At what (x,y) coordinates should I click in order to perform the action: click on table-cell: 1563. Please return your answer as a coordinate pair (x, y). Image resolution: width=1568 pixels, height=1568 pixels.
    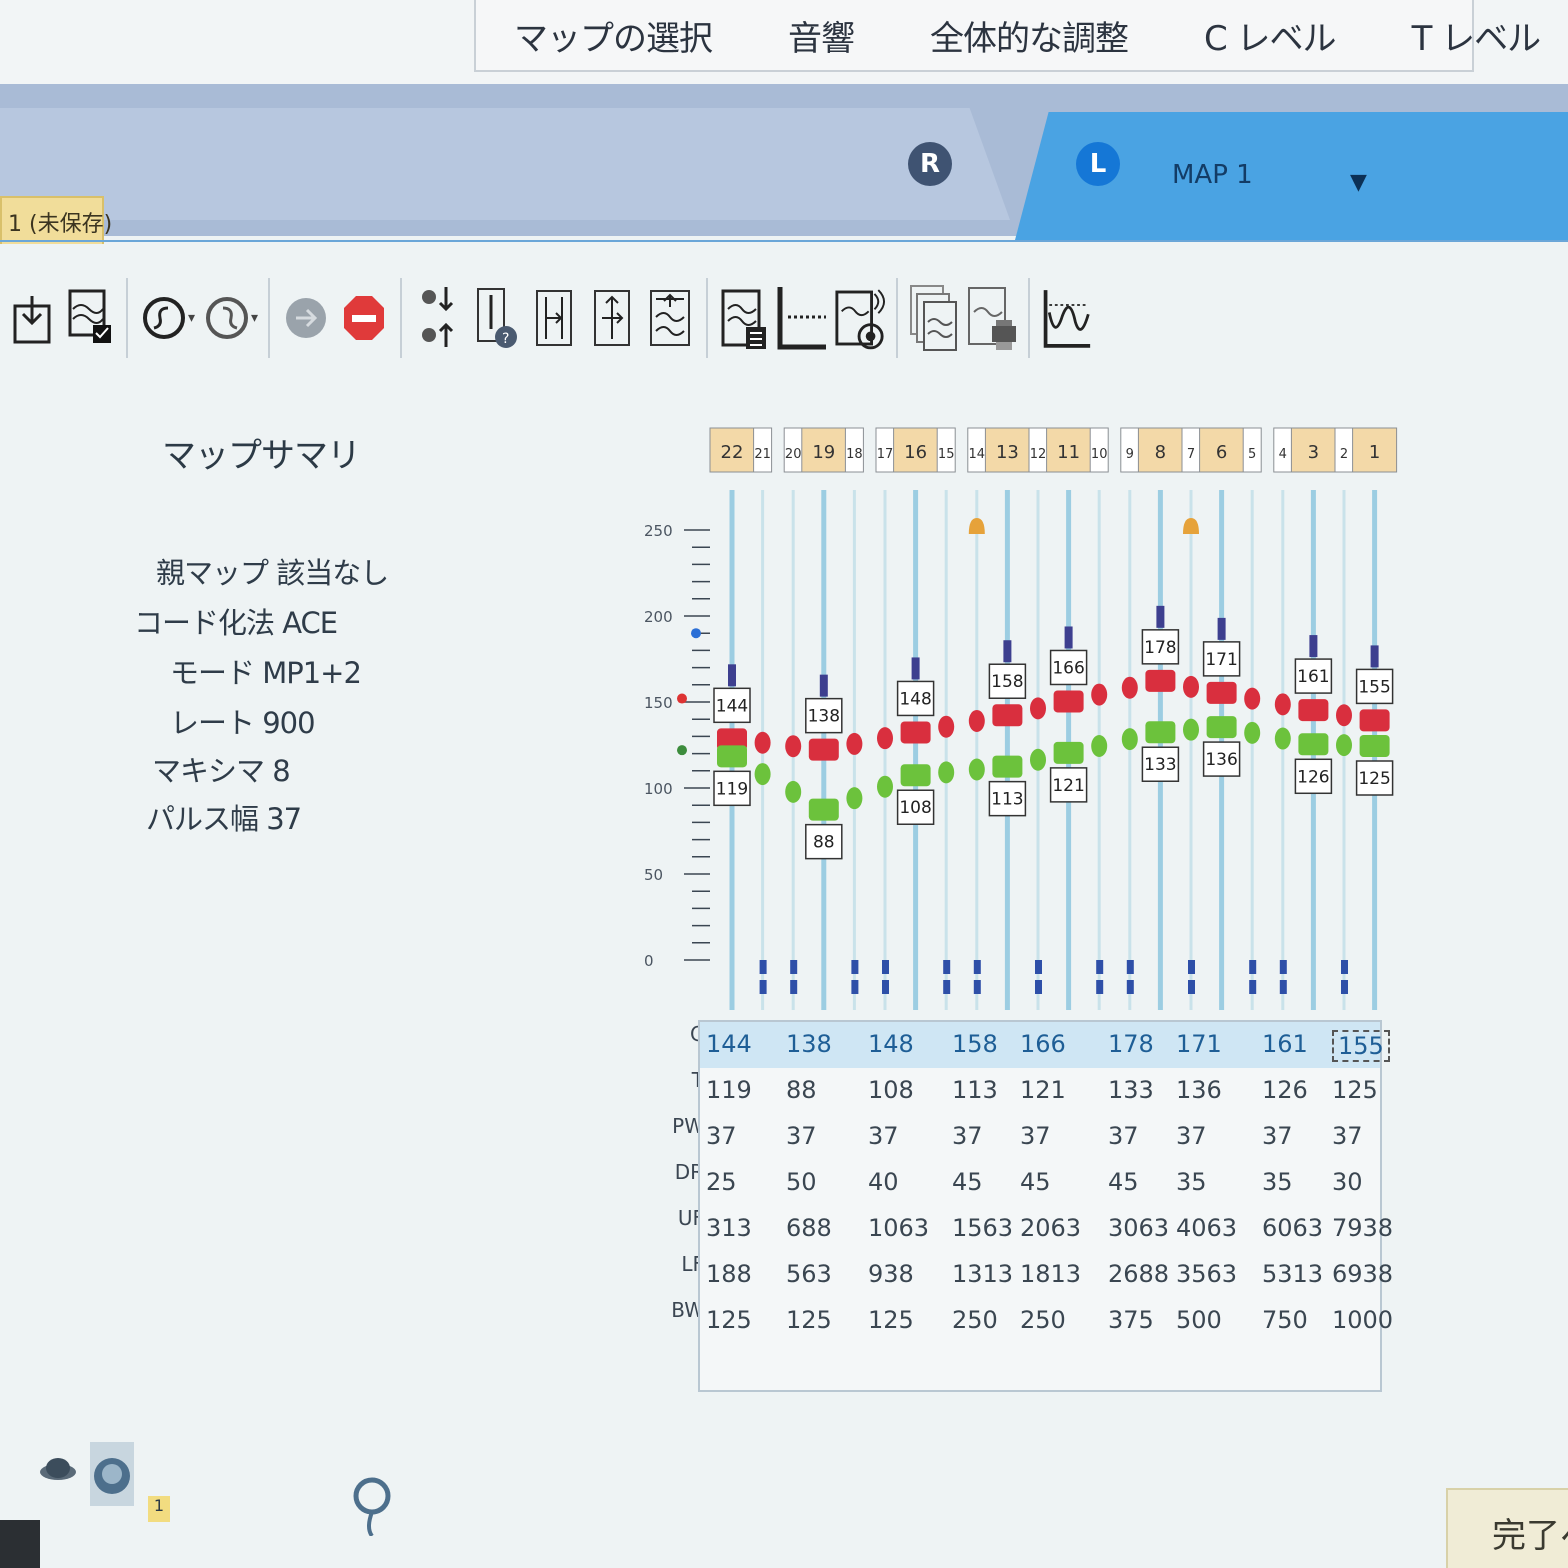
    Looking at the image, I should click on (982, 1228).